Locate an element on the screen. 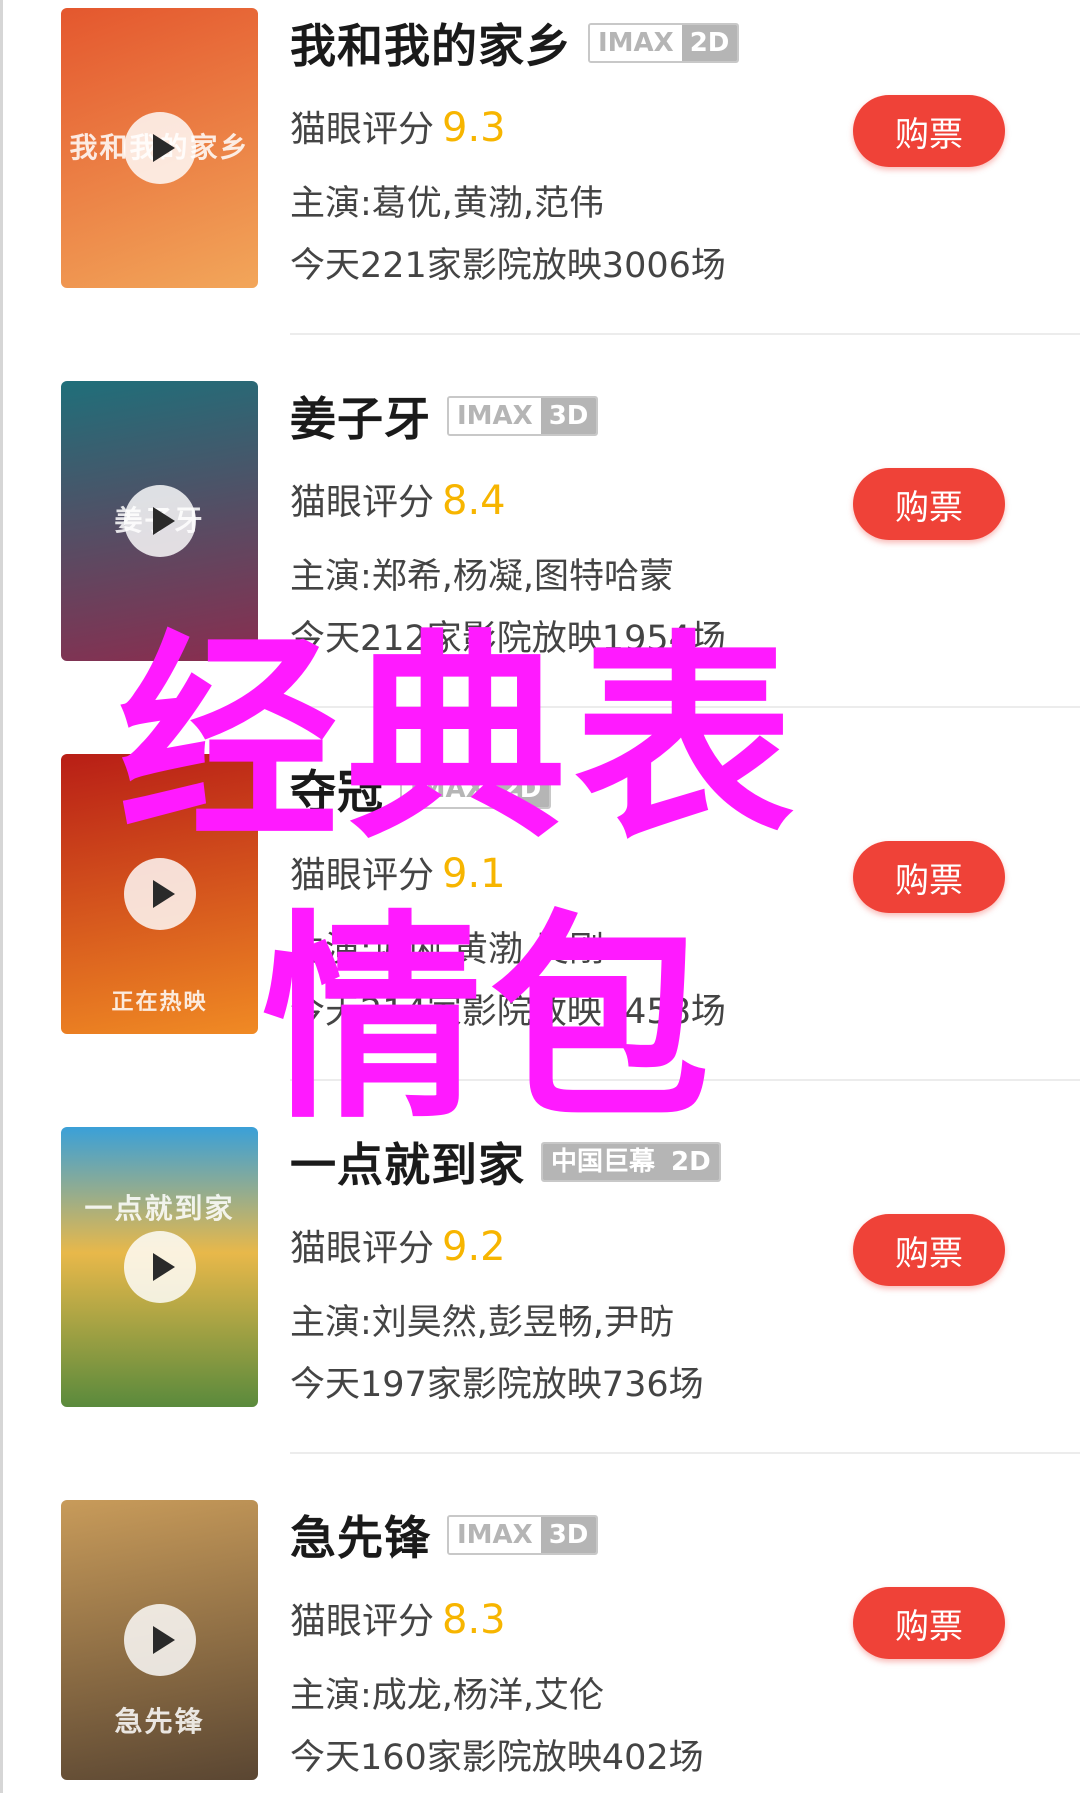  movie-title-row: 我和我的家乡 IMAX 2D is located at coordinates (515, 43).